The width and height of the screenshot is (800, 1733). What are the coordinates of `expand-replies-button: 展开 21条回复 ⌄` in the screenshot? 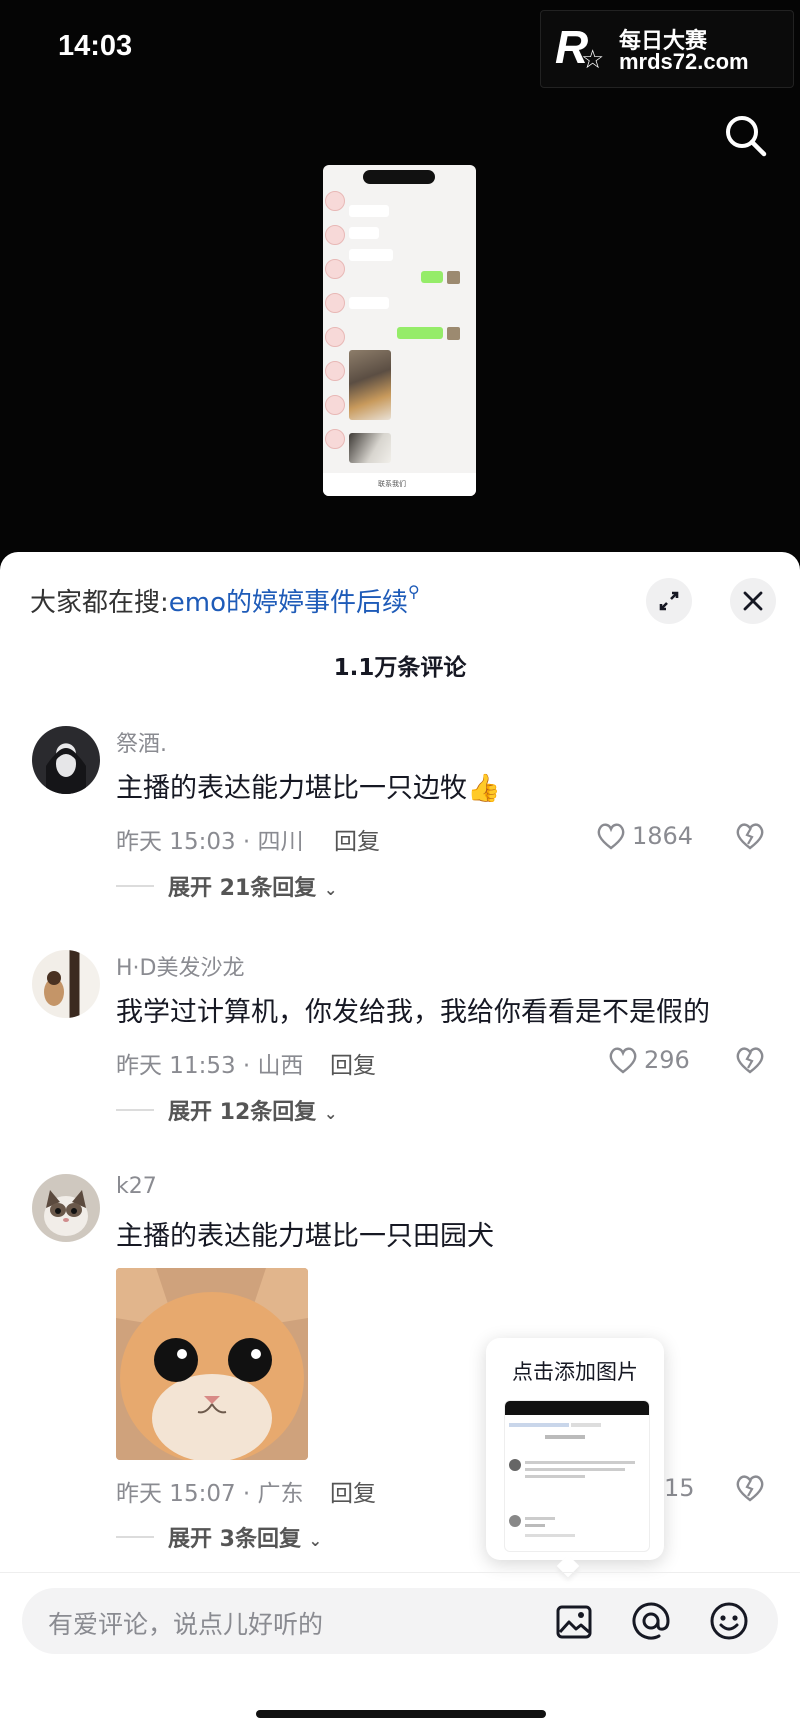 It's located at (252, 886).